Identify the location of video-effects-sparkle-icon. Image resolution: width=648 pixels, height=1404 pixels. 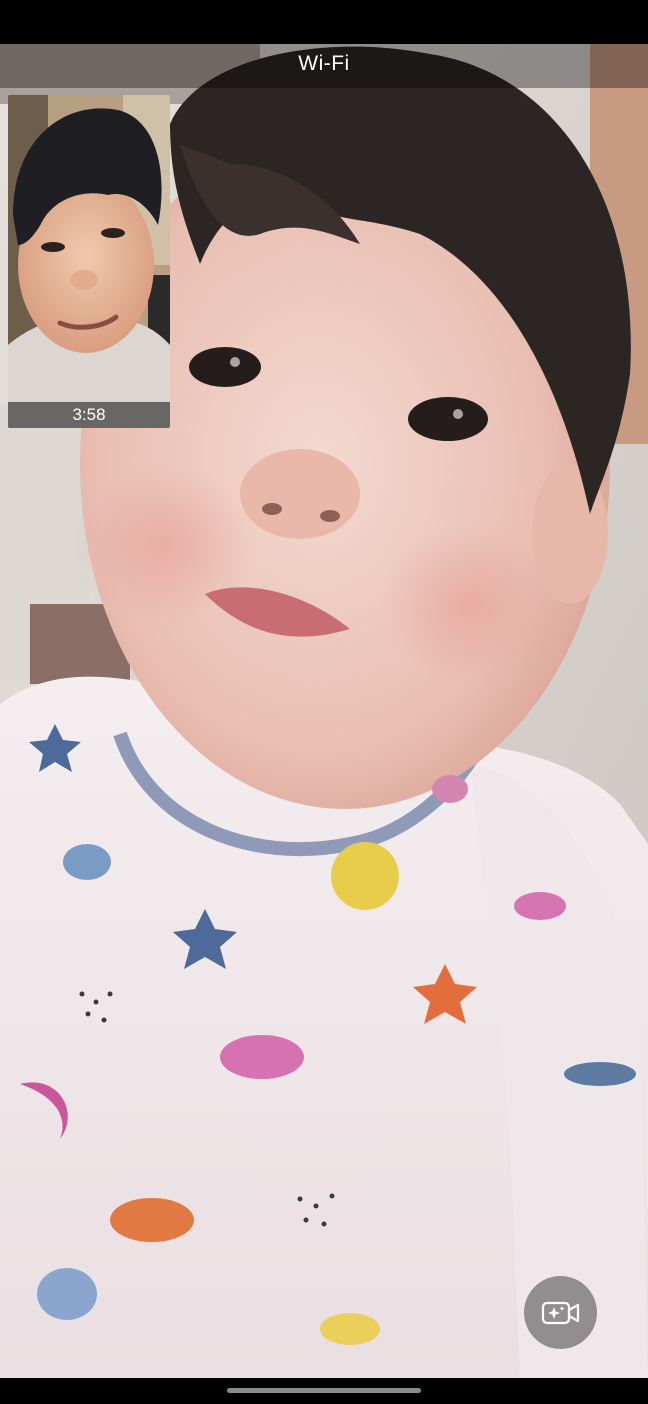
(560, 1312).